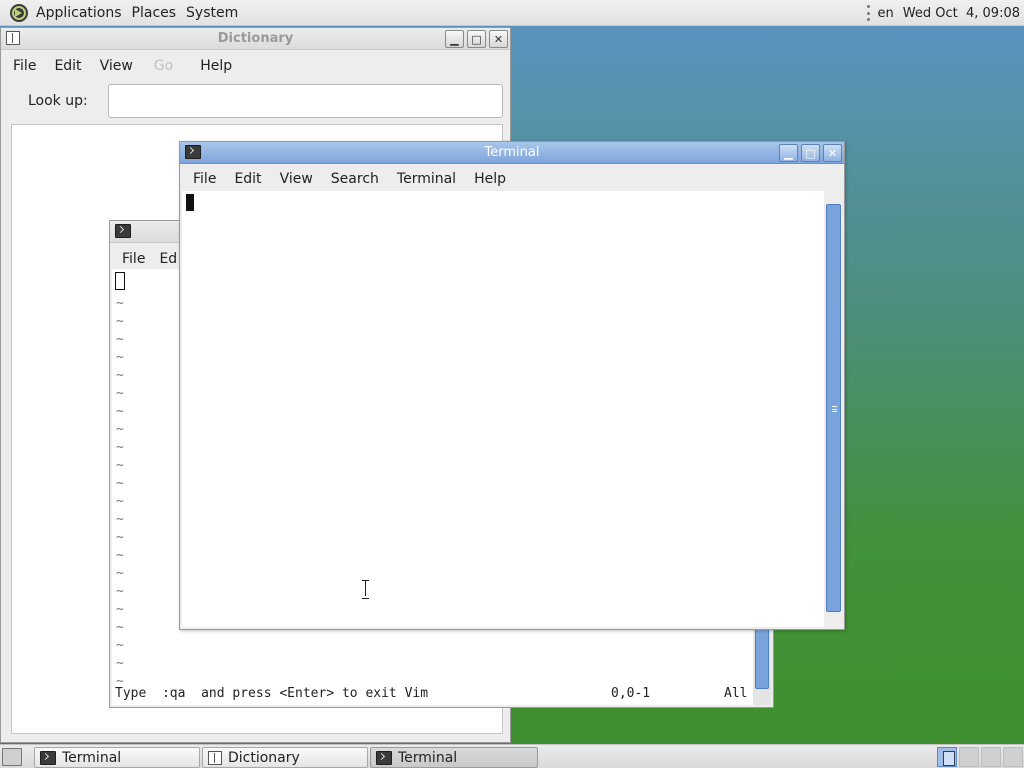  I want to click on taskbar-item-terminal-active: Terminal, so click(454, 757).